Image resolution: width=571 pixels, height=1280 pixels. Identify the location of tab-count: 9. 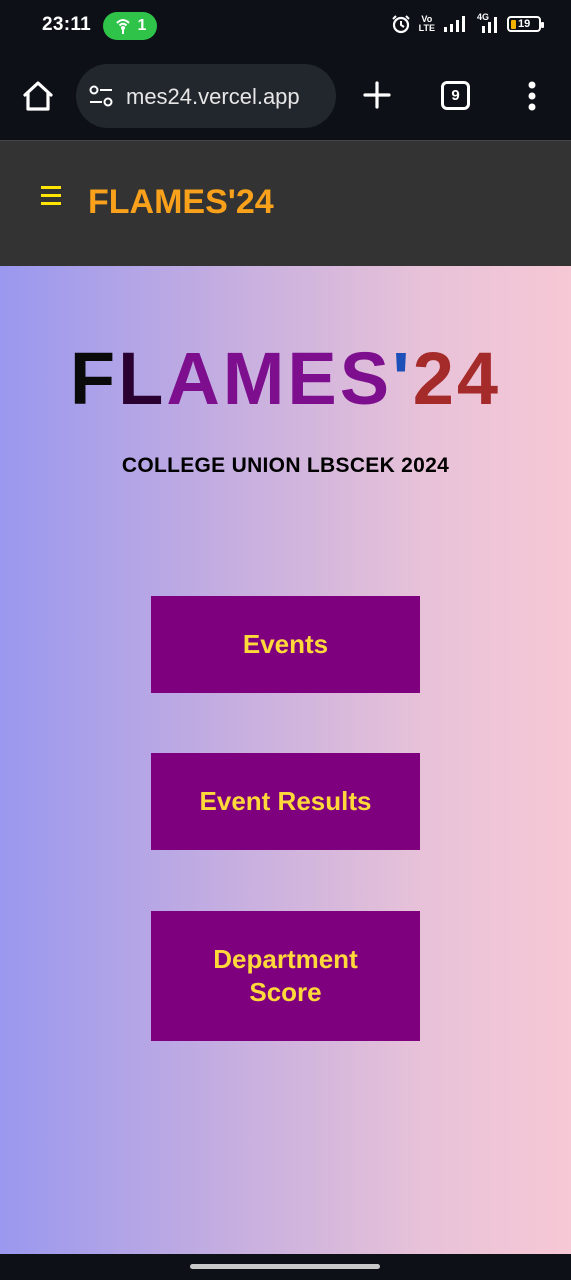
(455, 95).